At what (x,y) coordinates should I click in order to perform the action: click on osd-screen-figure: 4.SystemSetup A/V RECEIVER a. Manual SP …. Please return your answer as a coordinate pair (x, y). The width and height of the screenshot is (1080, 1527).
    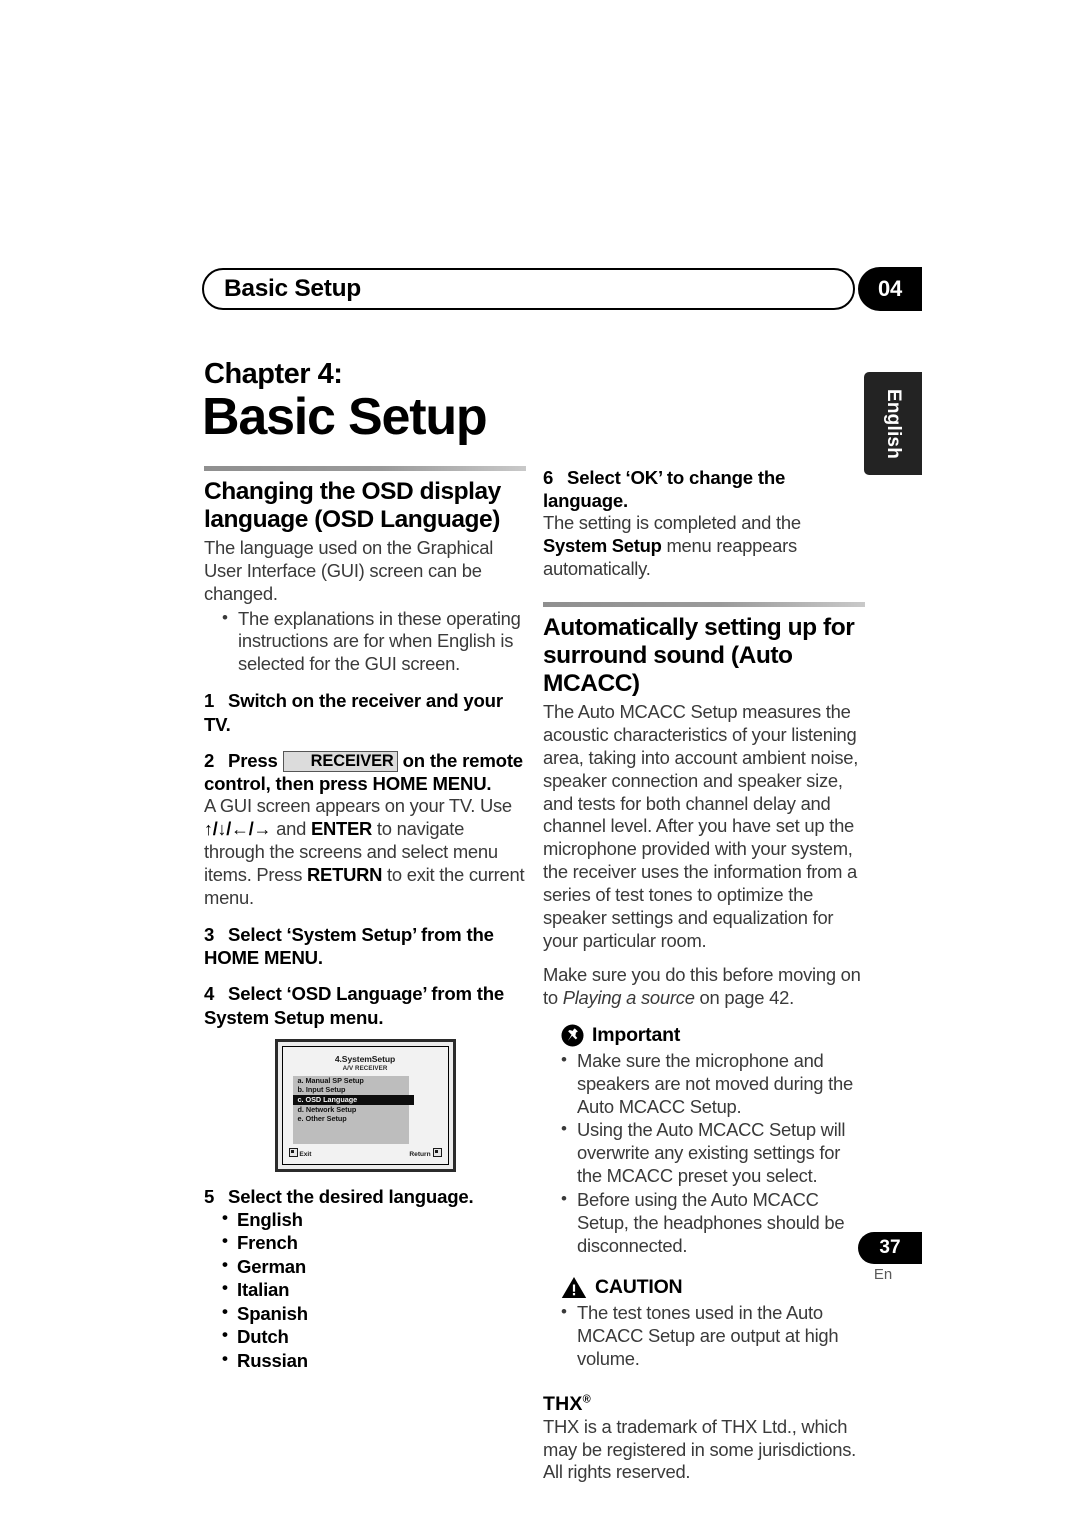
    Looking at the image, I should click on (365, 1105).